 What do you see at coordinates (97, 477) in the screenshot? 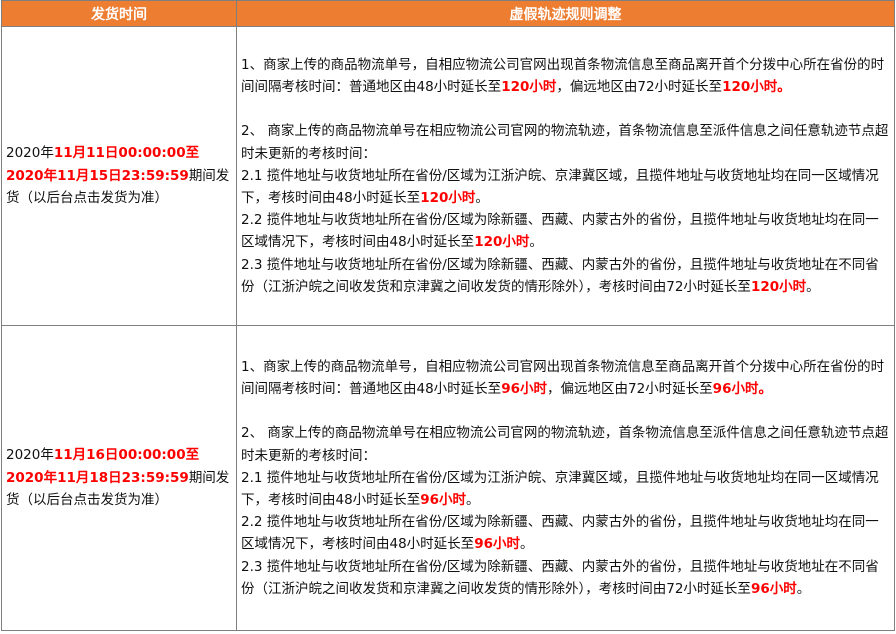
I see `time-end: 2020年11月18日23:59:59` at bounding box center [97, 477].